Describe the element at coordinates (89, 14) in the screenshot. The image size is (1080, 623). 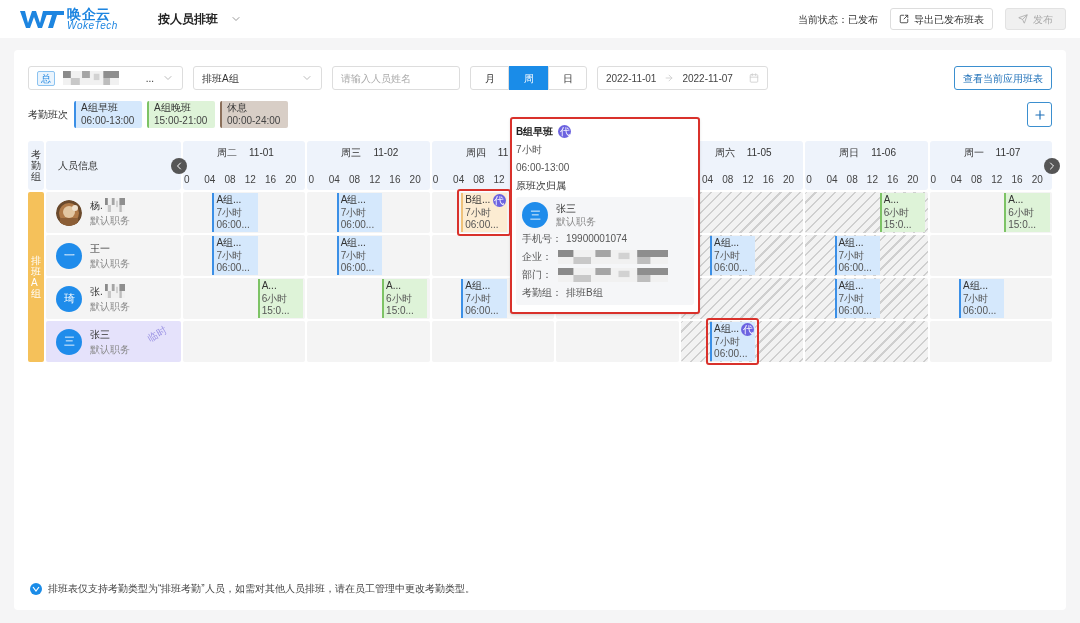
I see `brand-name: 唤企云` at that location.